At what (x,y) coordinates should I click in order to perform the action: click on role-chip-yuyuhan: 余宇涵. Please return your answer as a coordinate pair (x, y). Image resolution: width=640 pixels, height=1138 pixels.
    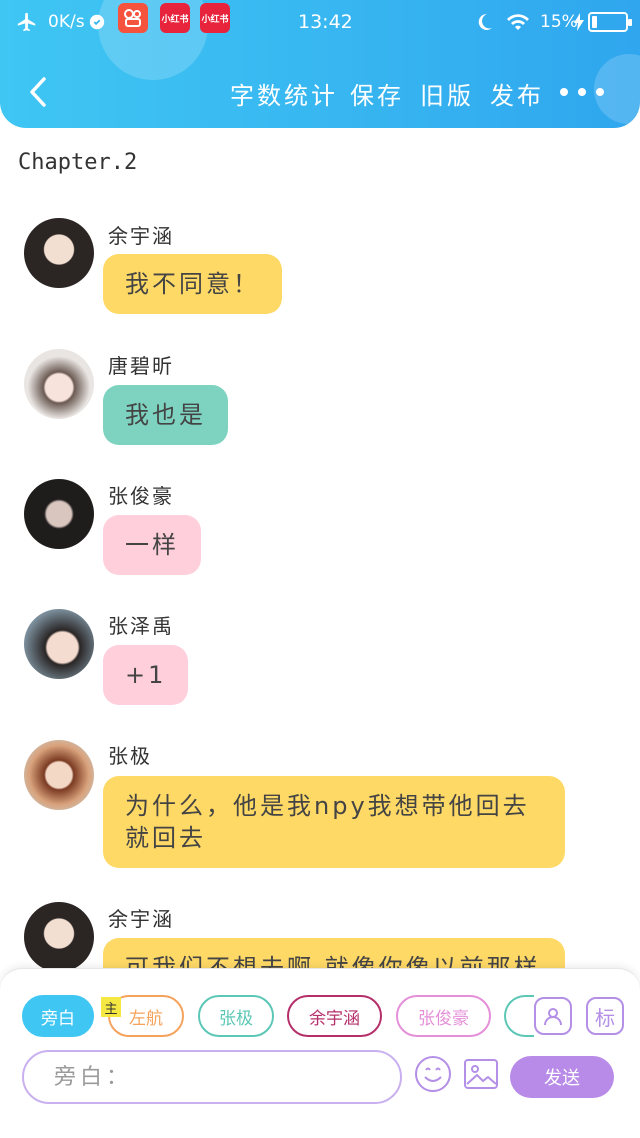
    Looking at the image, I should click on (334, 1016).